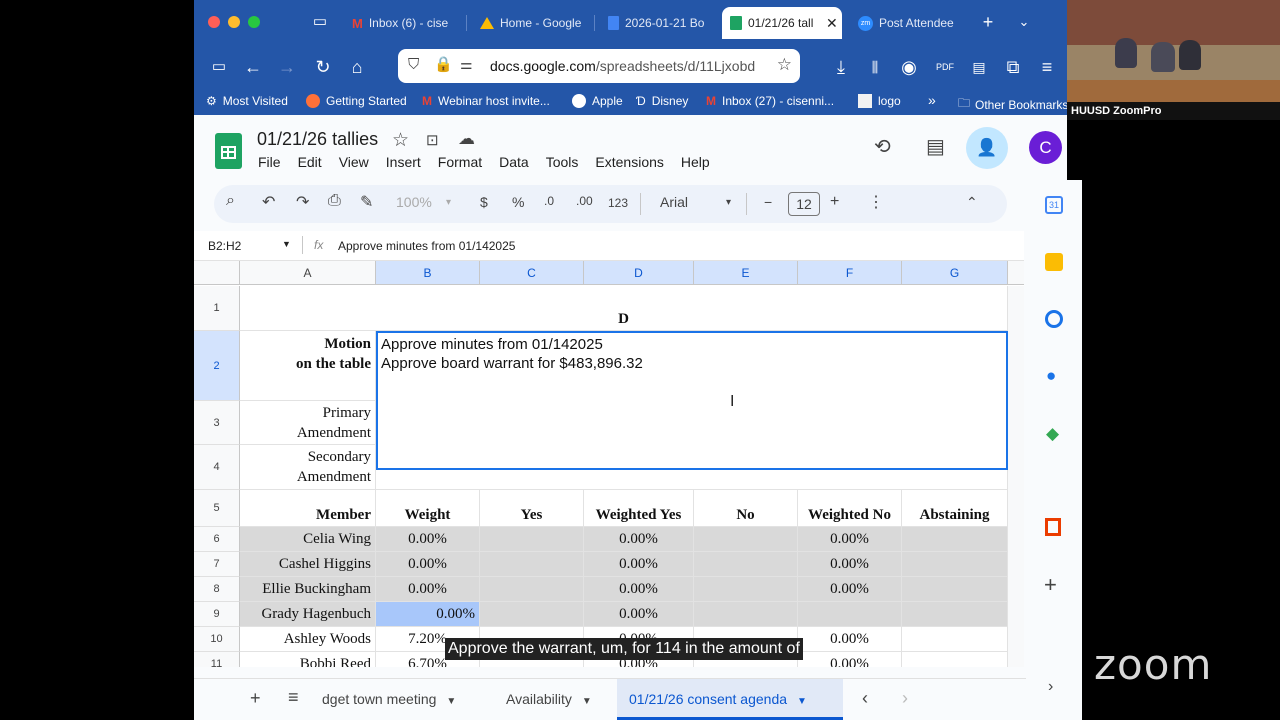 This screenshot has width=1280, height=720. What do you see at coordinates (308, 508) in the screenshot?
I see `header-member: Member` at bounding box center [308, 508].